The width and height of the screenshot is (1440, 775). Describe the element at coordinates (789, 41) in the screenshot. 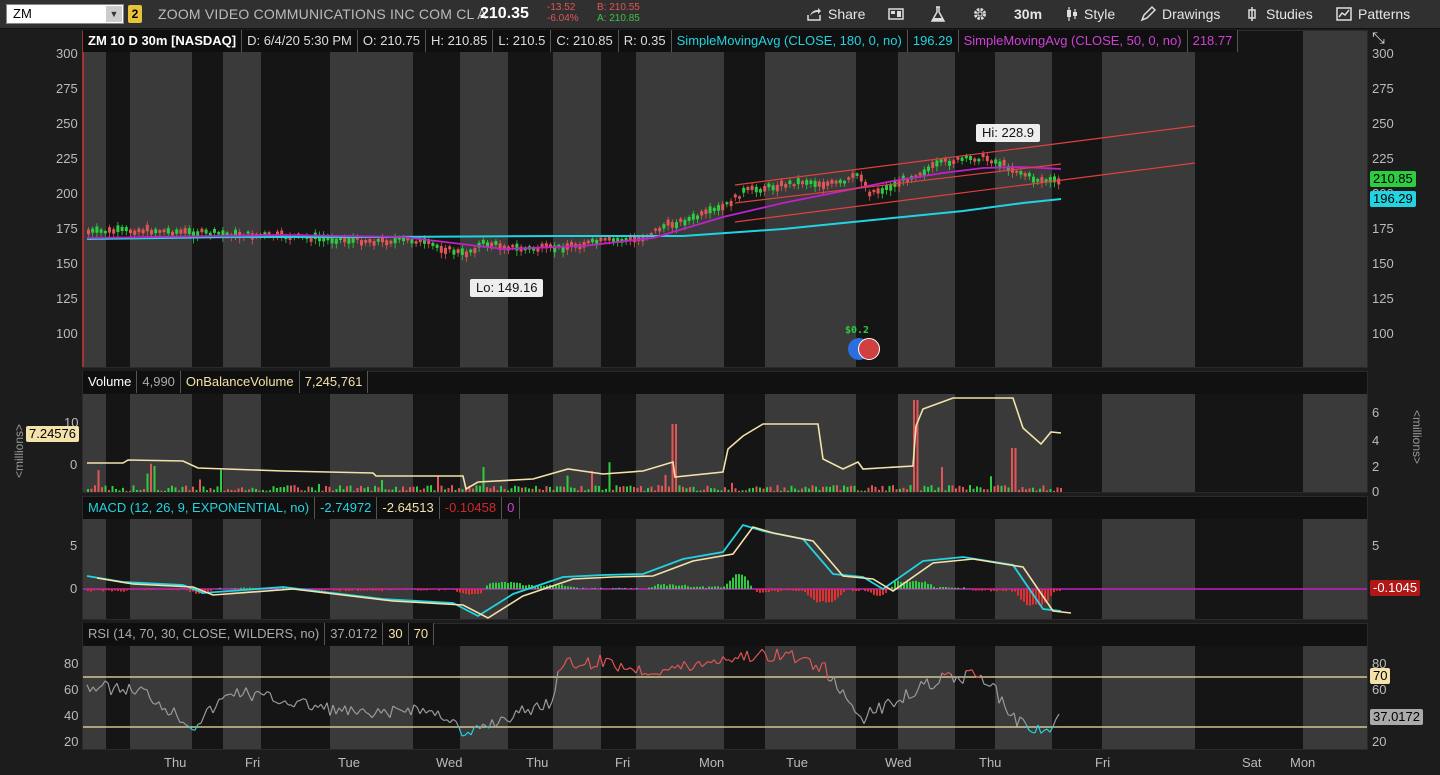

I see `sma180-label: SimpleMovingAvg (CLOSE, 180, 0, no)` at that location.